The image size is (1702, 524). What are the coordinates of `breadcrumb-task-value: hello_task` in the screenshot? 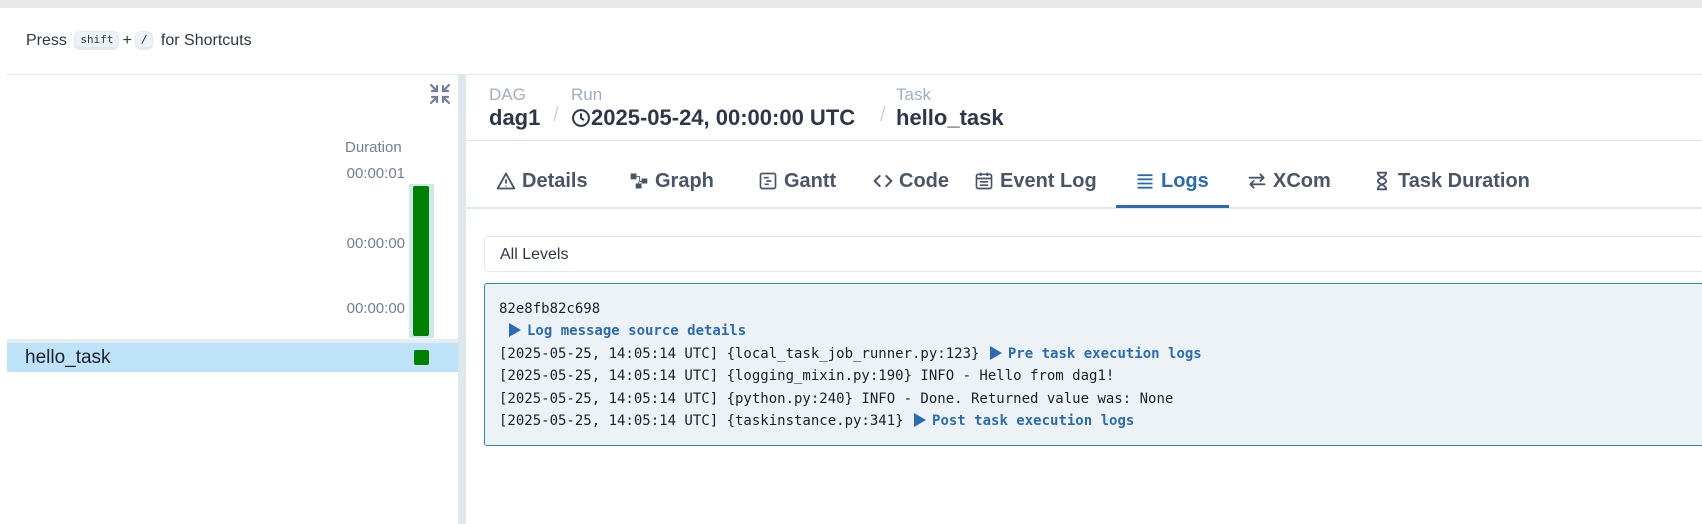 It's located at (950, 118).